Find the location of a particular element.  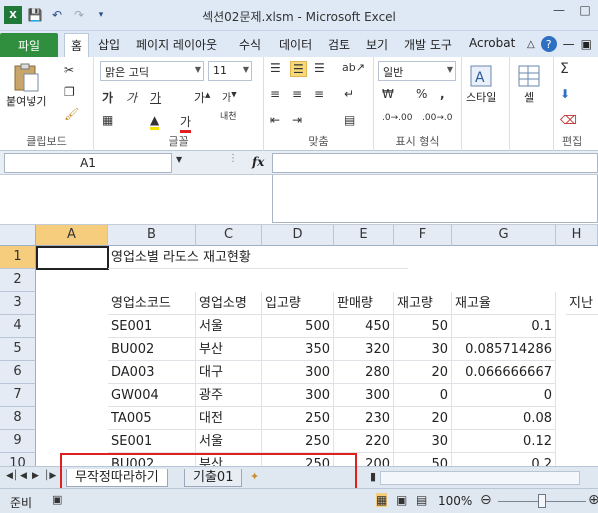

window-minimize-icon: — is located at coordinates (569, 44).